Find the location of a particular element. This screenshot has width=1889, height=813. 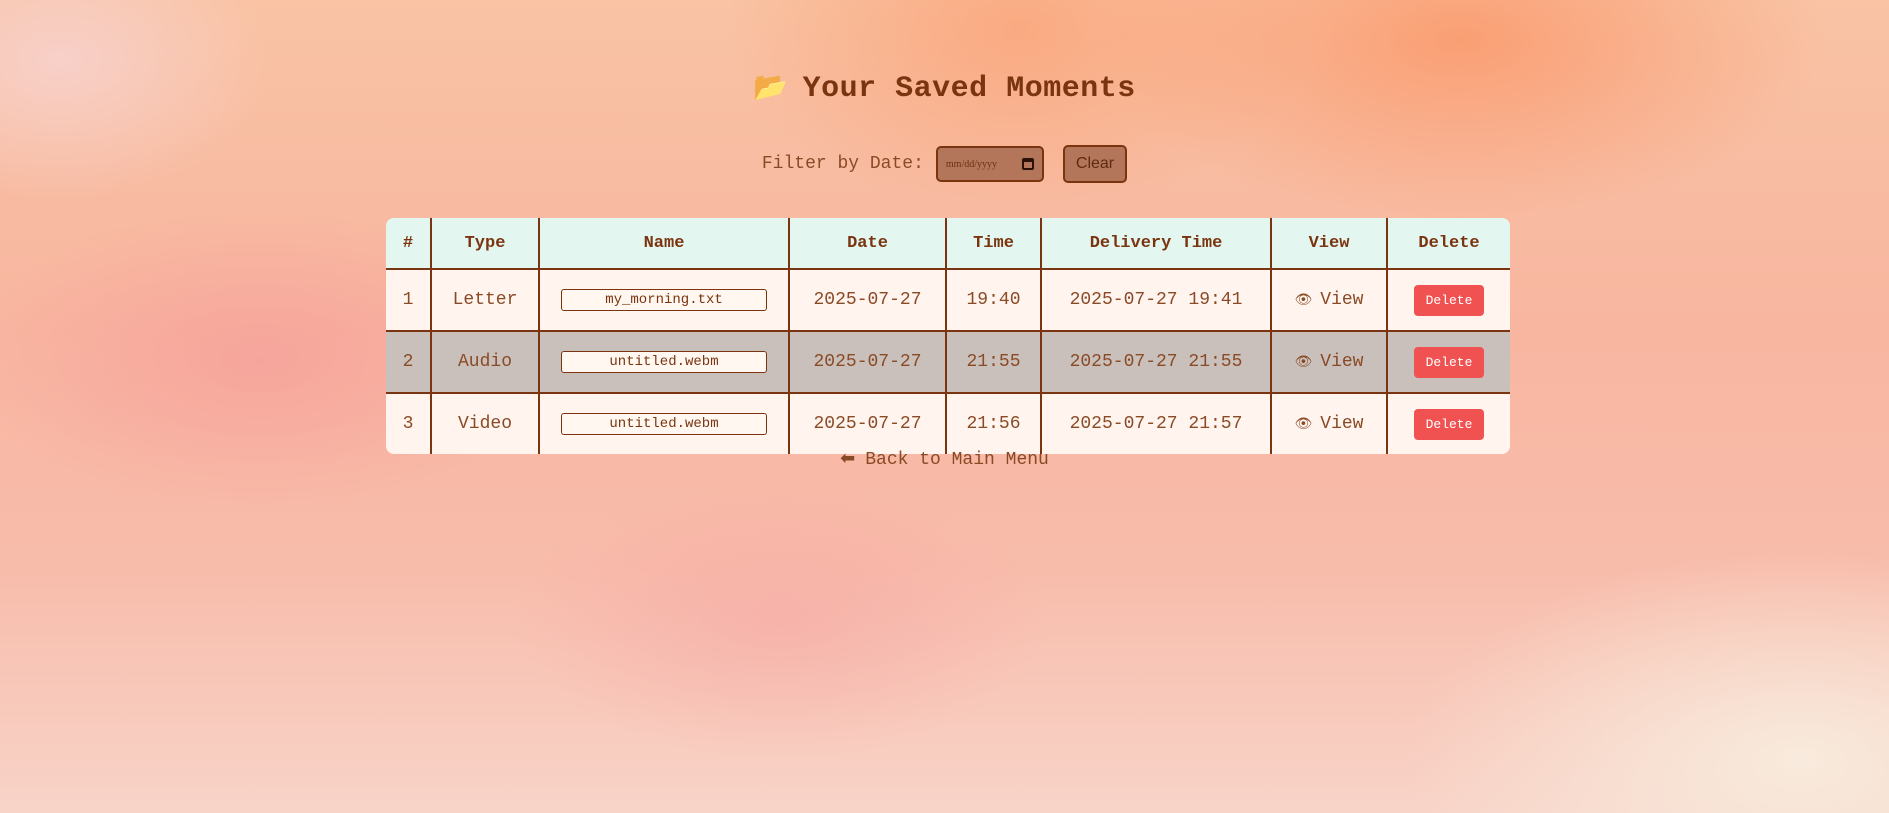

filter-bar: Filter by Date: mm/dd/yyyy Clear is located at coordinates (944, 164).